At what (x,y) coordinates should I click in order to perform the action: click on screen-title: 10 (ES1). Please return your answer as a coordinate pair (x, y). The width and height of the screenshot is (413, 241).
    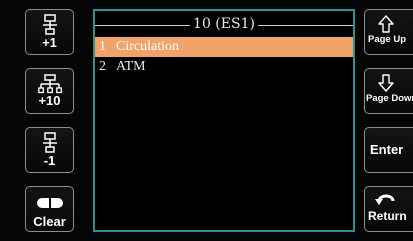
    Looking at the image, I should click on (224, 24).